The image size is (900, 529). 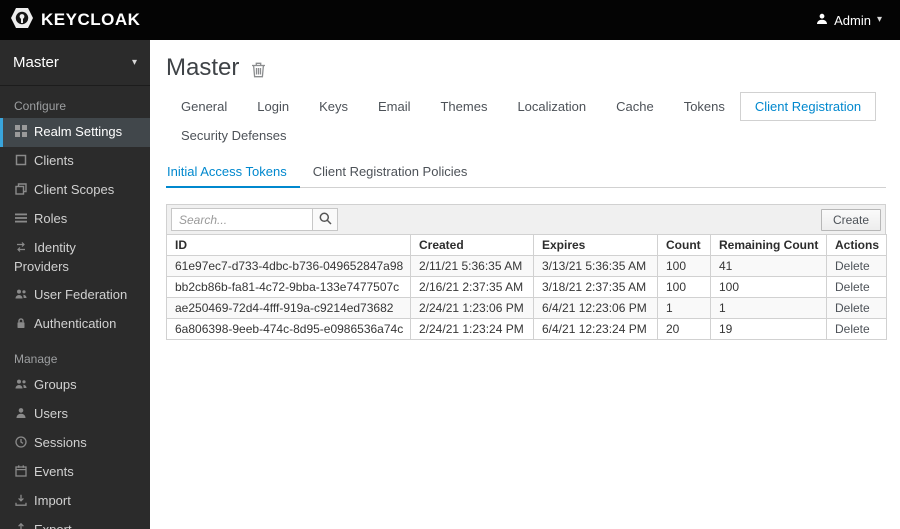 I want to click on search-button, so click(x=325, y=219).